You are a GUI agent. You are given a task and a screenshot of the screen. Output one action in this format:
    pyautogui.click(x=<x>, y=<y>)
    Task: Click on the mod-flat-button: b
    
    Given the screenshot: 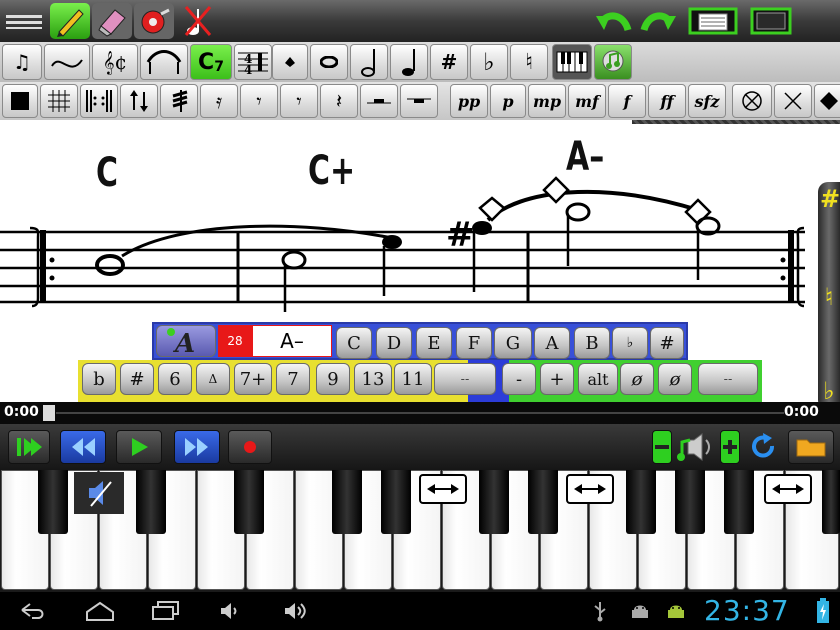 What is the action you would take?
    pyautogui.click(x=99, y=379)
    